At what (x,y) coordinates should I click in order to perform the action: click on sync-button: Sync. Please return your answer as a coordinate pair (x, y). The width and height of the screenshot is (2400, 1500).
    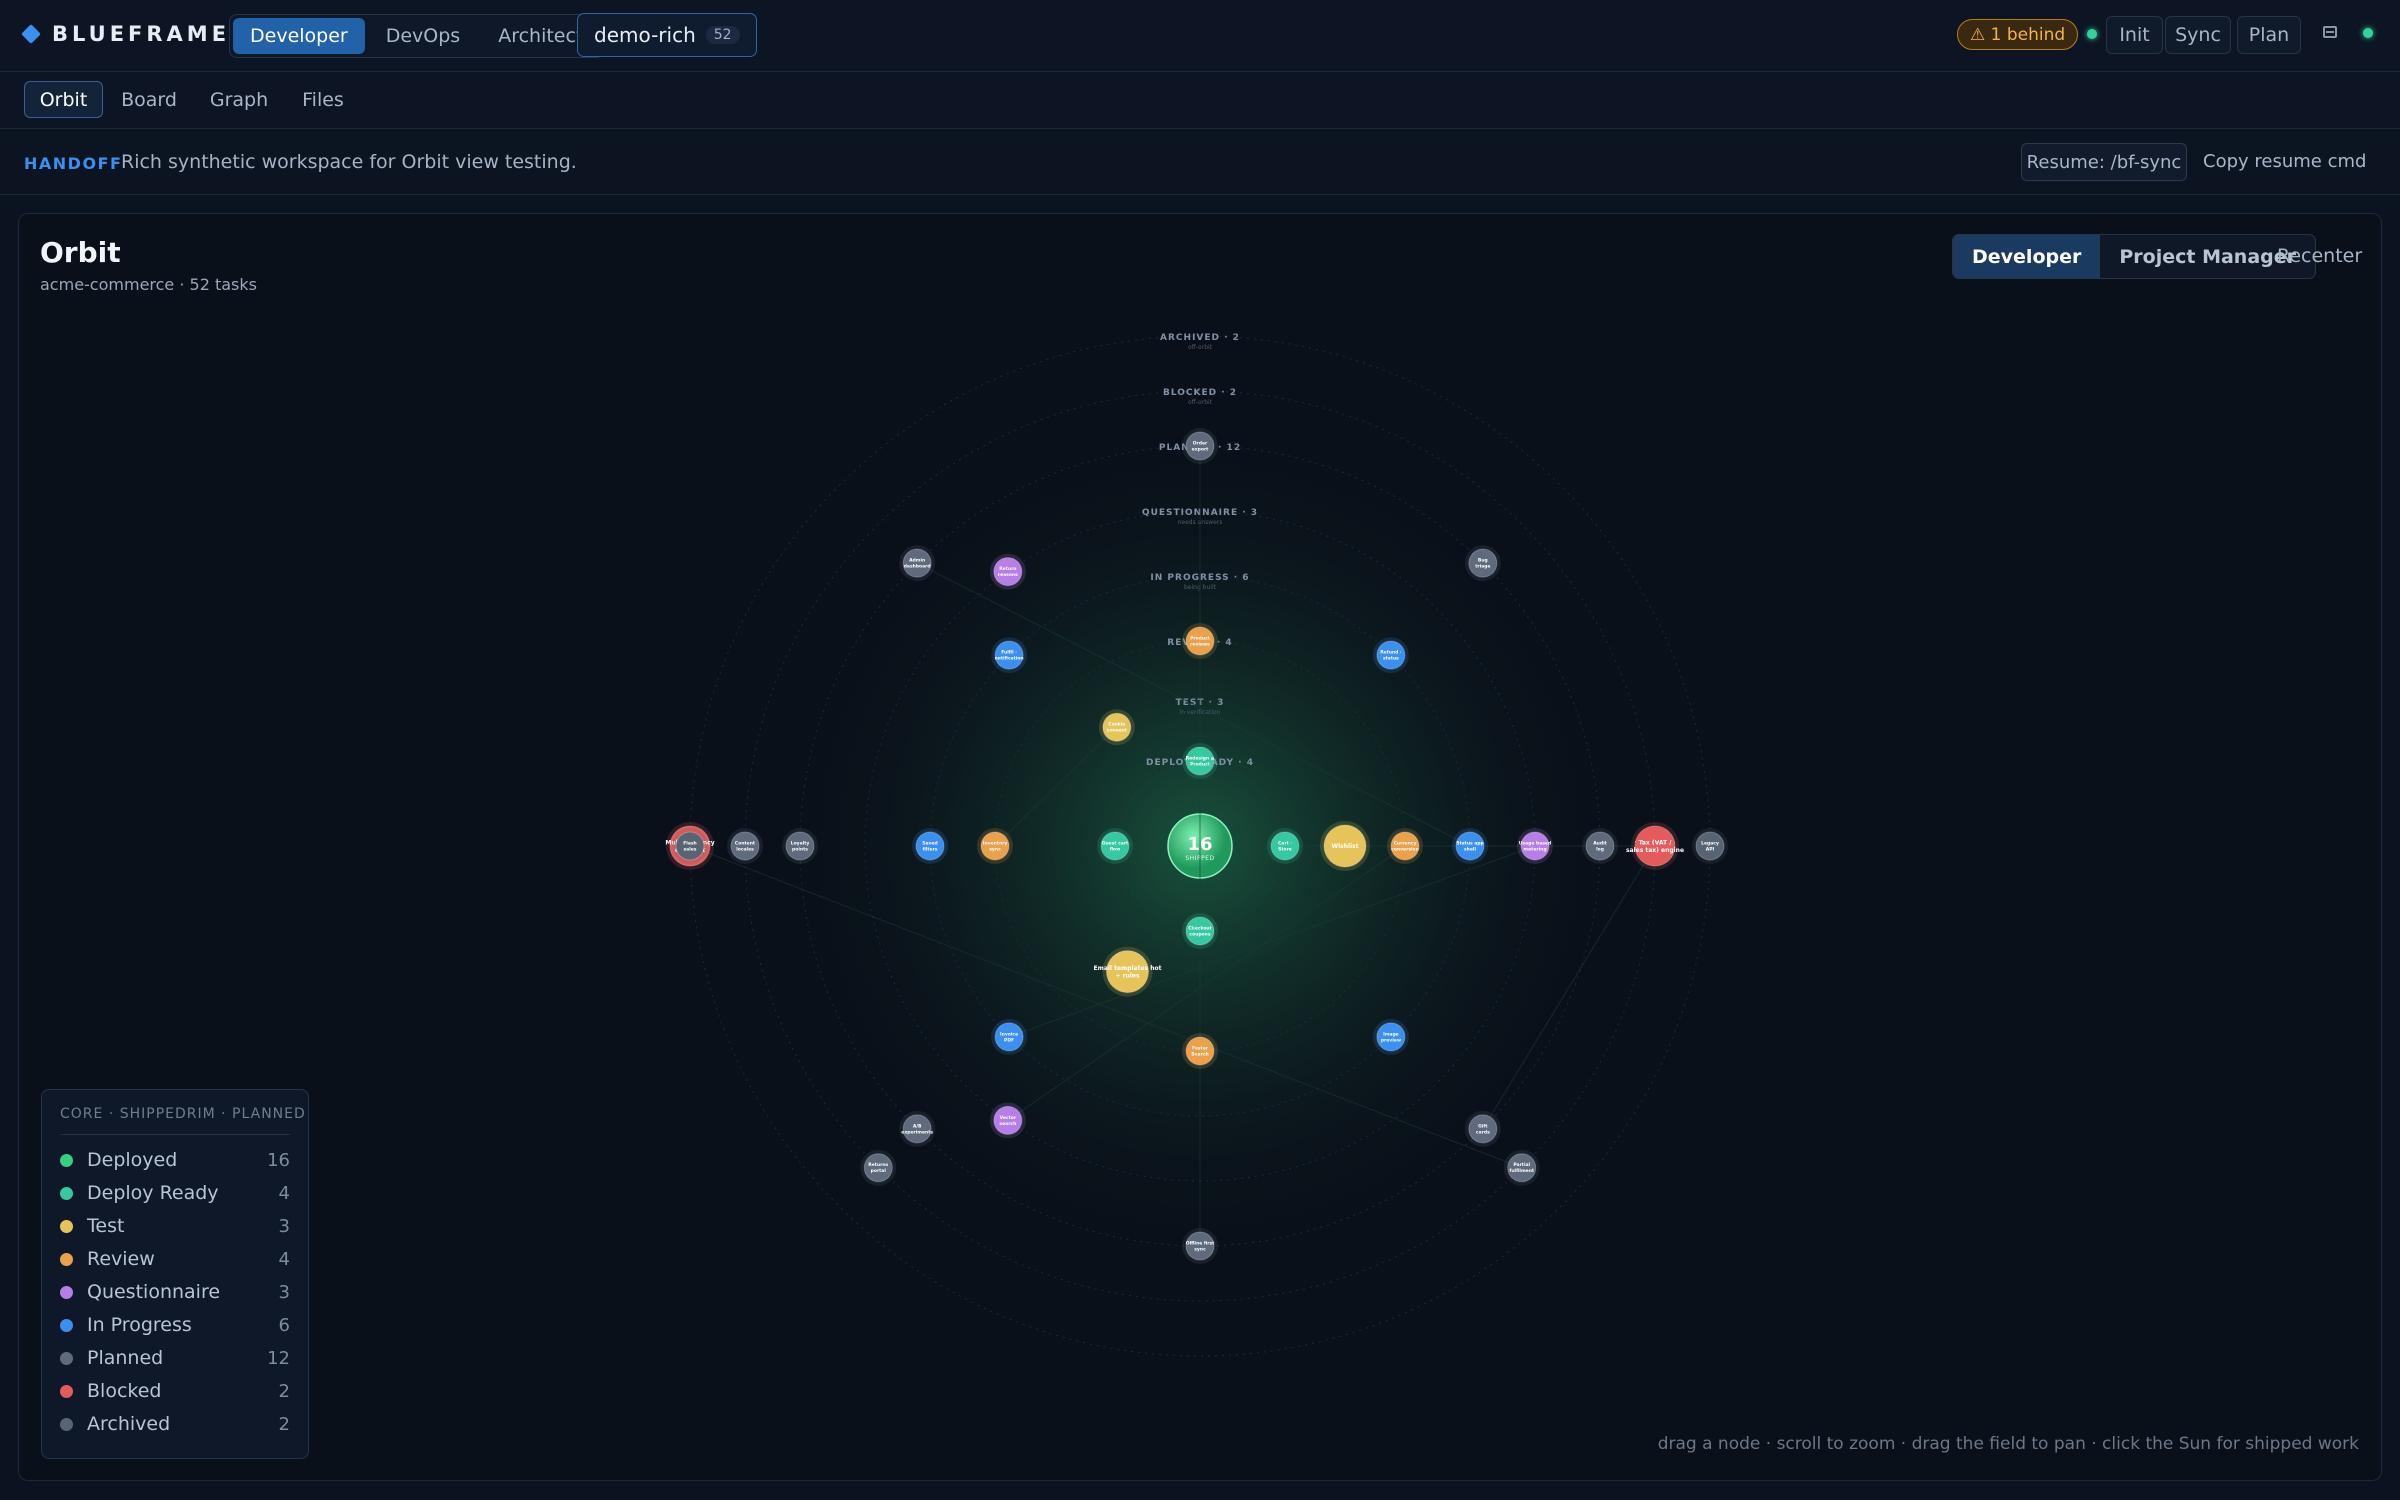
    Looking at the image, I should click on (2198, 35).